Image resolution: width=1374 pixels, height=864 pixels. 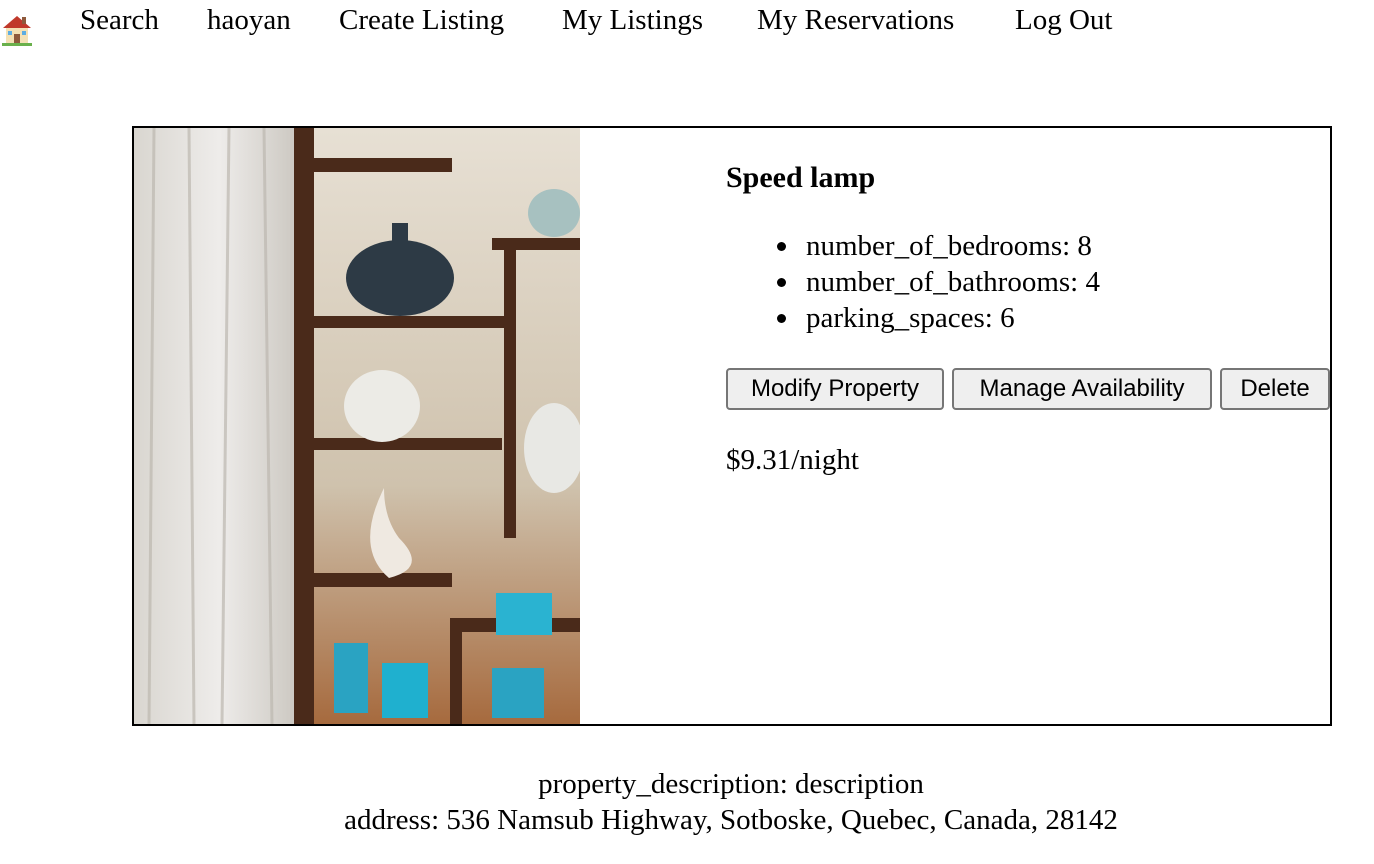 What do you see at coordinates (421, 20) in the screenshot?
I see `nav-create-listing-link: Create Listing` at bounding box center [421, 20].